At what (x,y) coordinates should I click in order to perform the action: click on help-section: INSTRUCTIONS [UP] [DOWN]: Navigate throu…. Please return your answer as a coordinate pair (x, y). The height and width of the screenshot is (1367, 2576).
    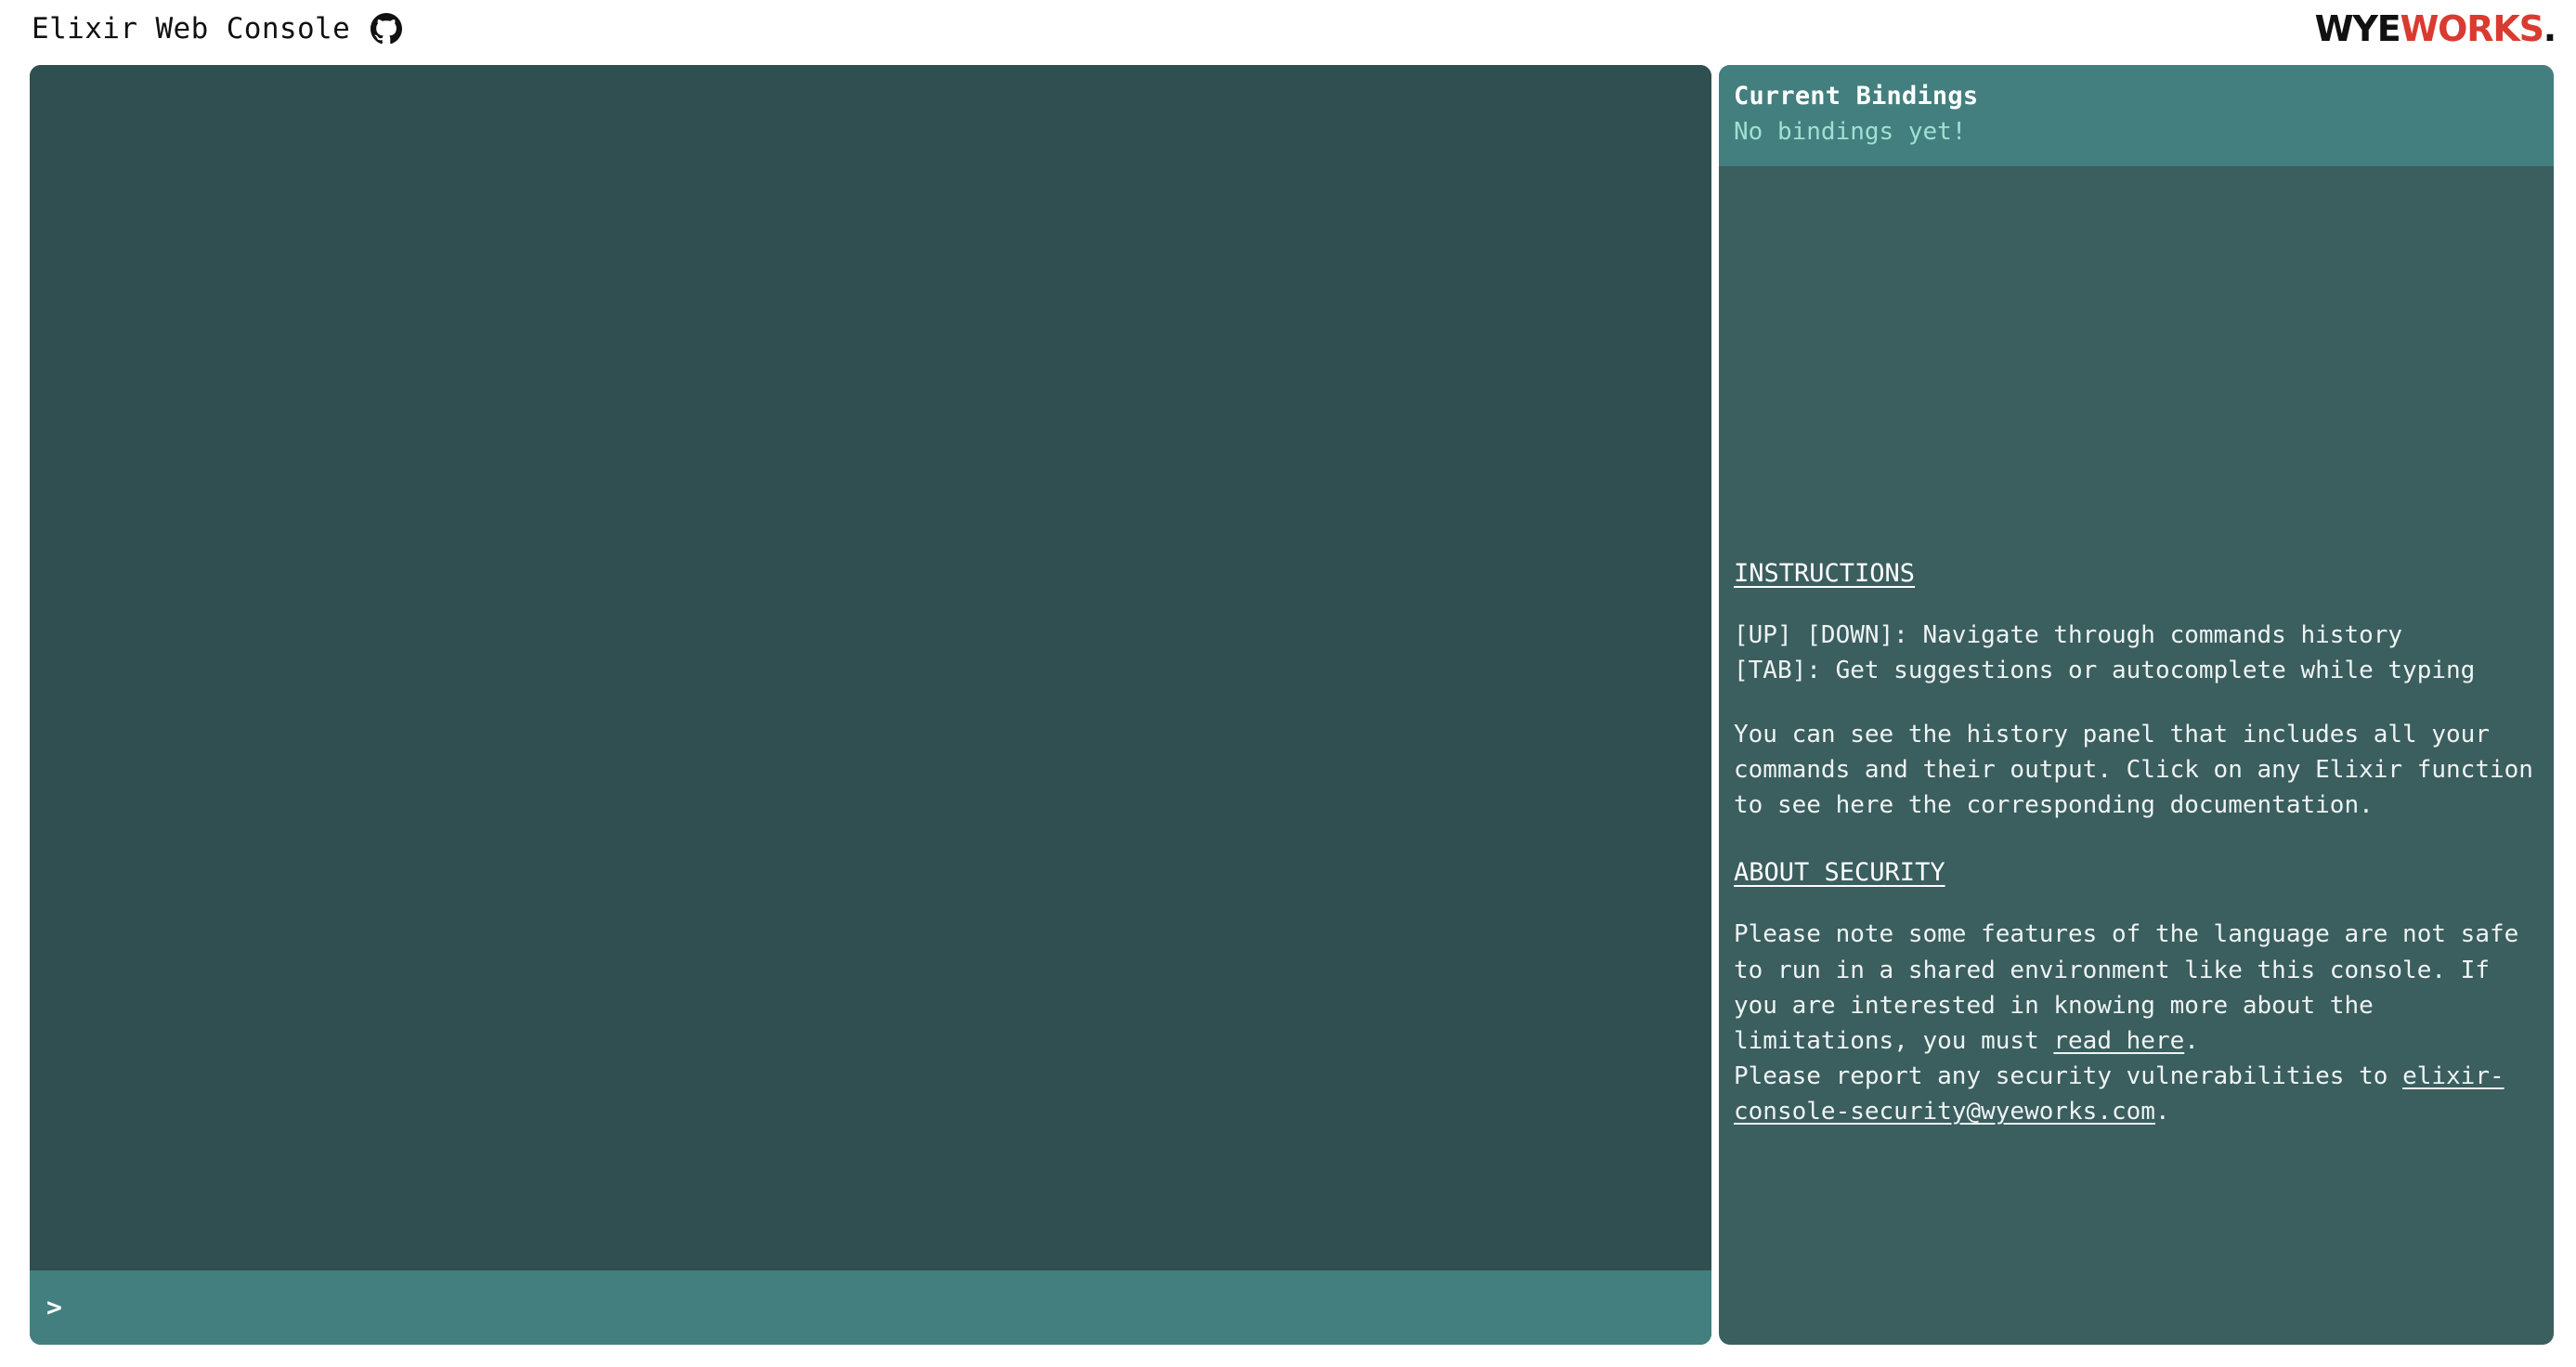
    Looking at the image, I should click on (2136, 851).